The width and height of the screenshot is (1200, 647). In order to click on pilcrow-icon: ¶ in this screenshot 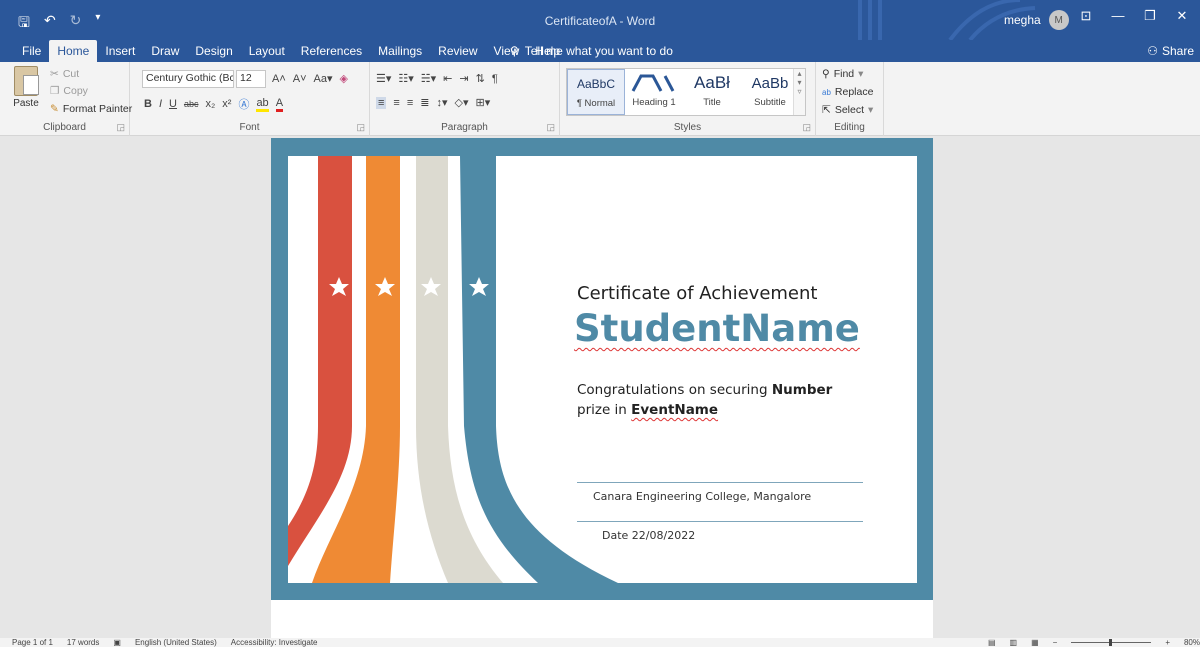, I will do `click(495, 79)`.